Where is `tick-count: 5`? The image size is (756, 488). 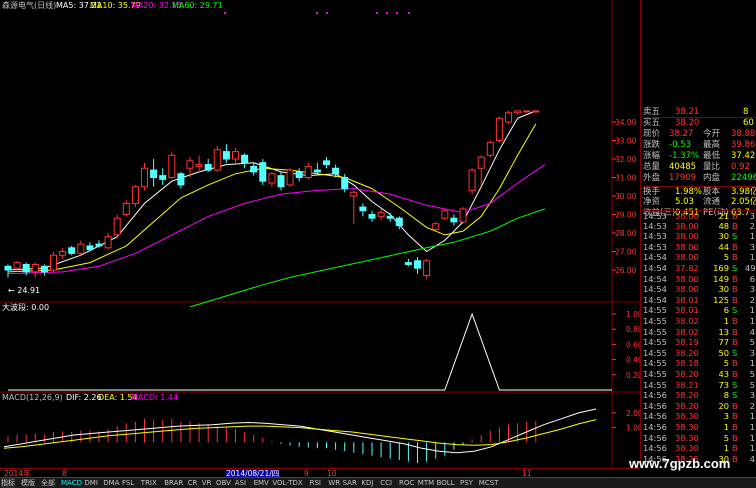
tick-count: 5 is located at coordinates (752, 384).